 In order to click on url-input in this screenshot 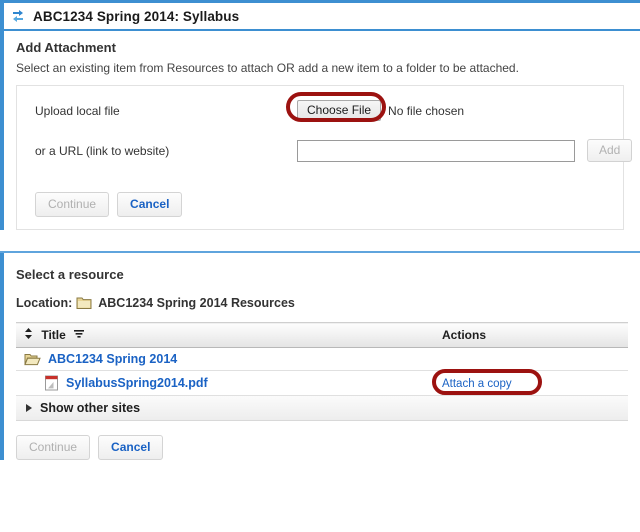, I will do `click(436, 150)`.